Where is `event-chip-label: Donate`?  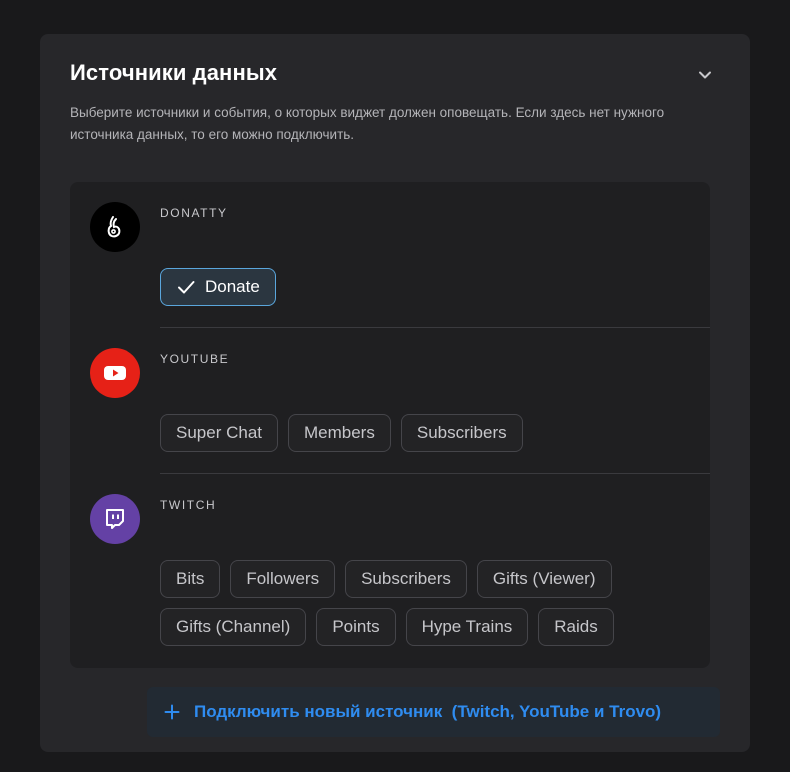
event-chip-label: Donate is located at coordinates (232, 286).